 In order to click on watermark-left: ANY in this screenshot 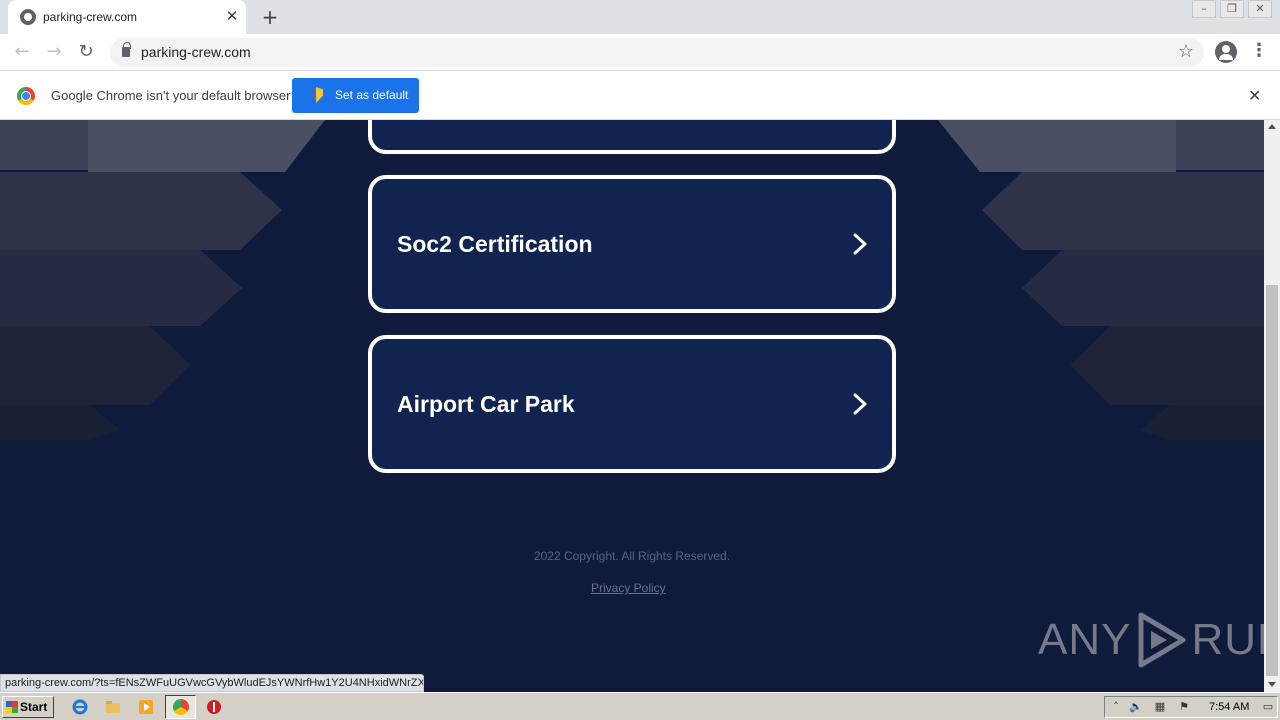, I will do `click(1085, 639)`.